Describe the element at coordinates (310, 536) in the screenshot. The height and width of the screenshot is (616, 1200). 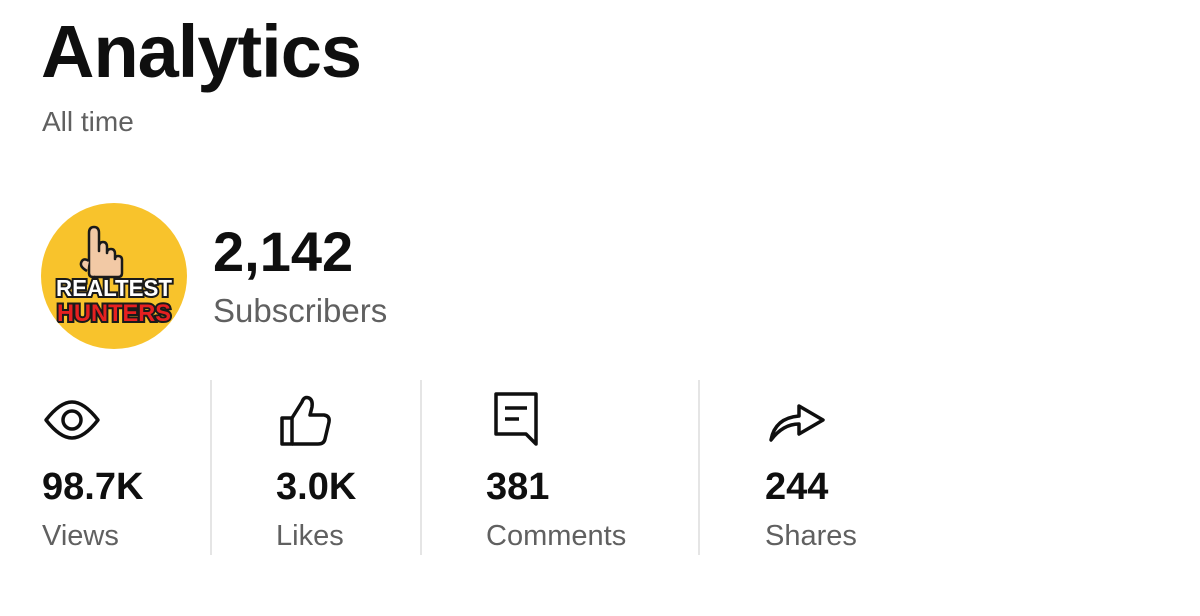
I see `likes-label: Likes` at that location.